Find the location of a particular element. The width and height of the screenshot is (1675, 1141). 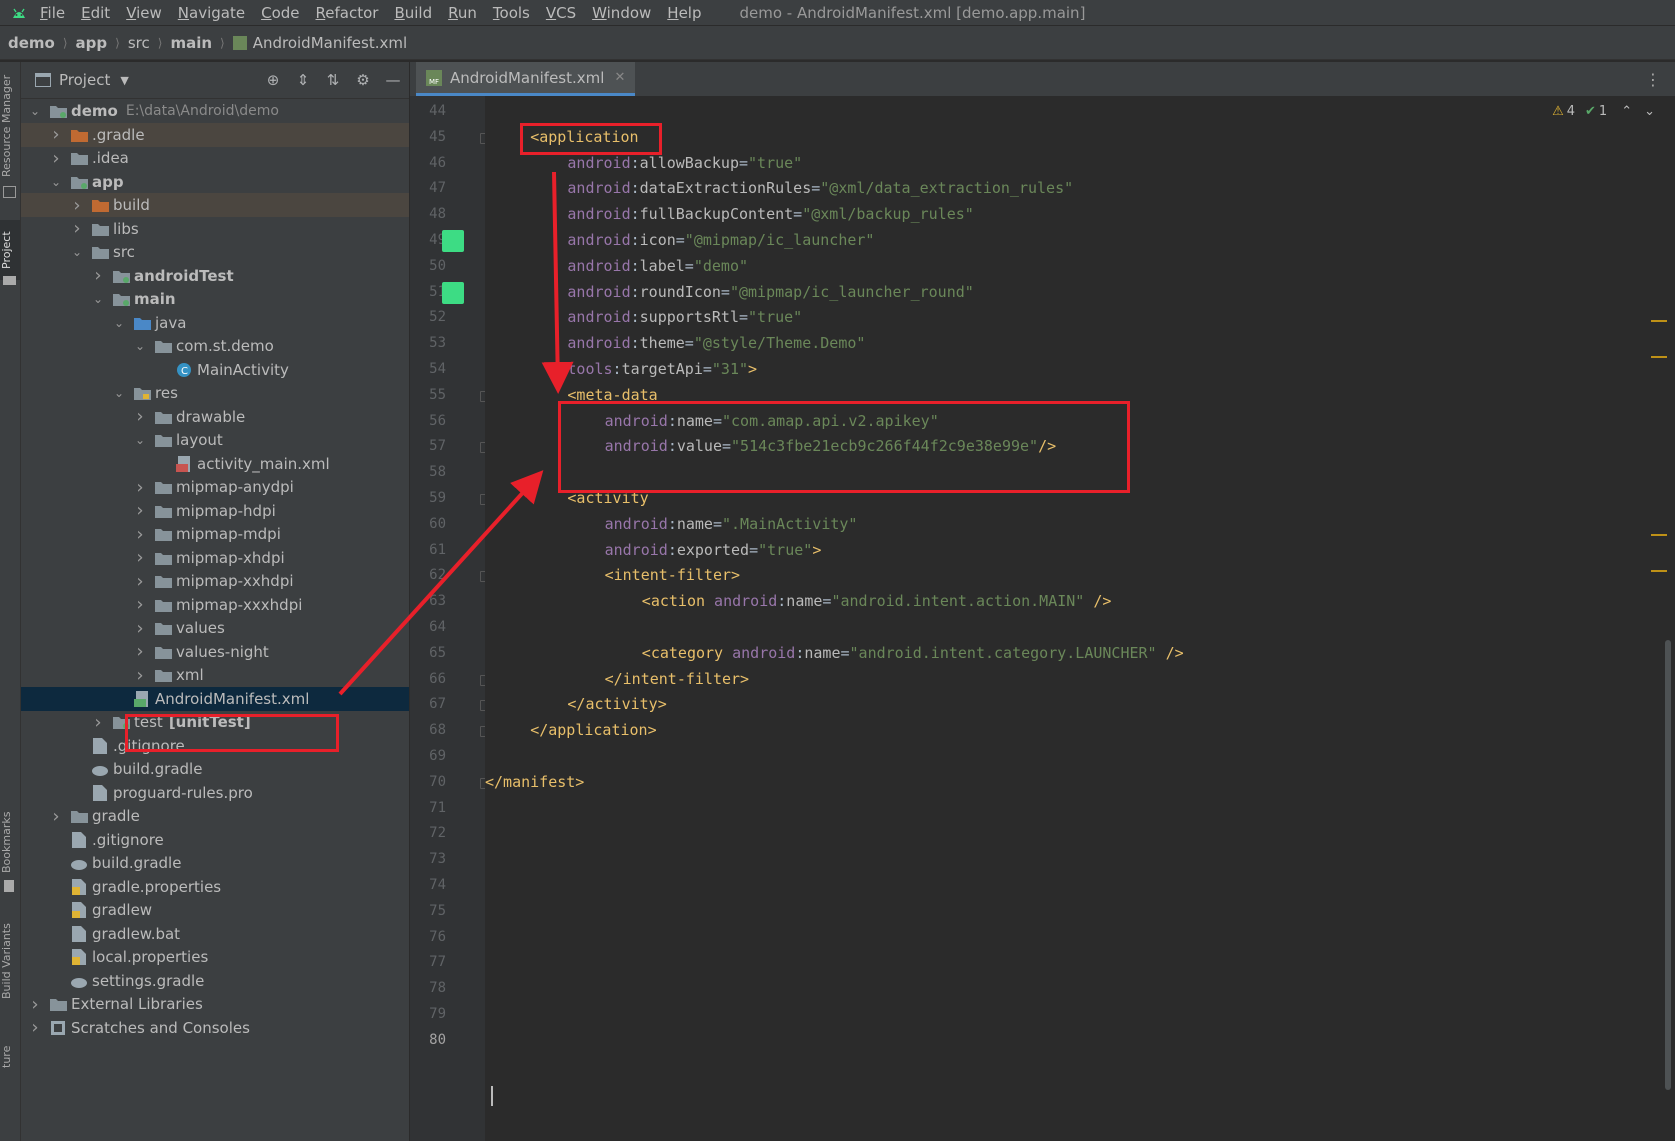

arrow-down is located at coordinates (557, 282).